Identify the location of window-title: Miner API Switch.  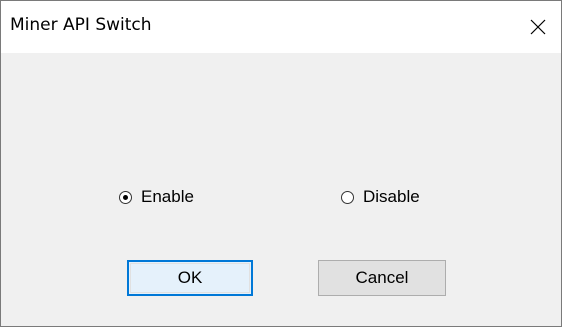
(81, 25).